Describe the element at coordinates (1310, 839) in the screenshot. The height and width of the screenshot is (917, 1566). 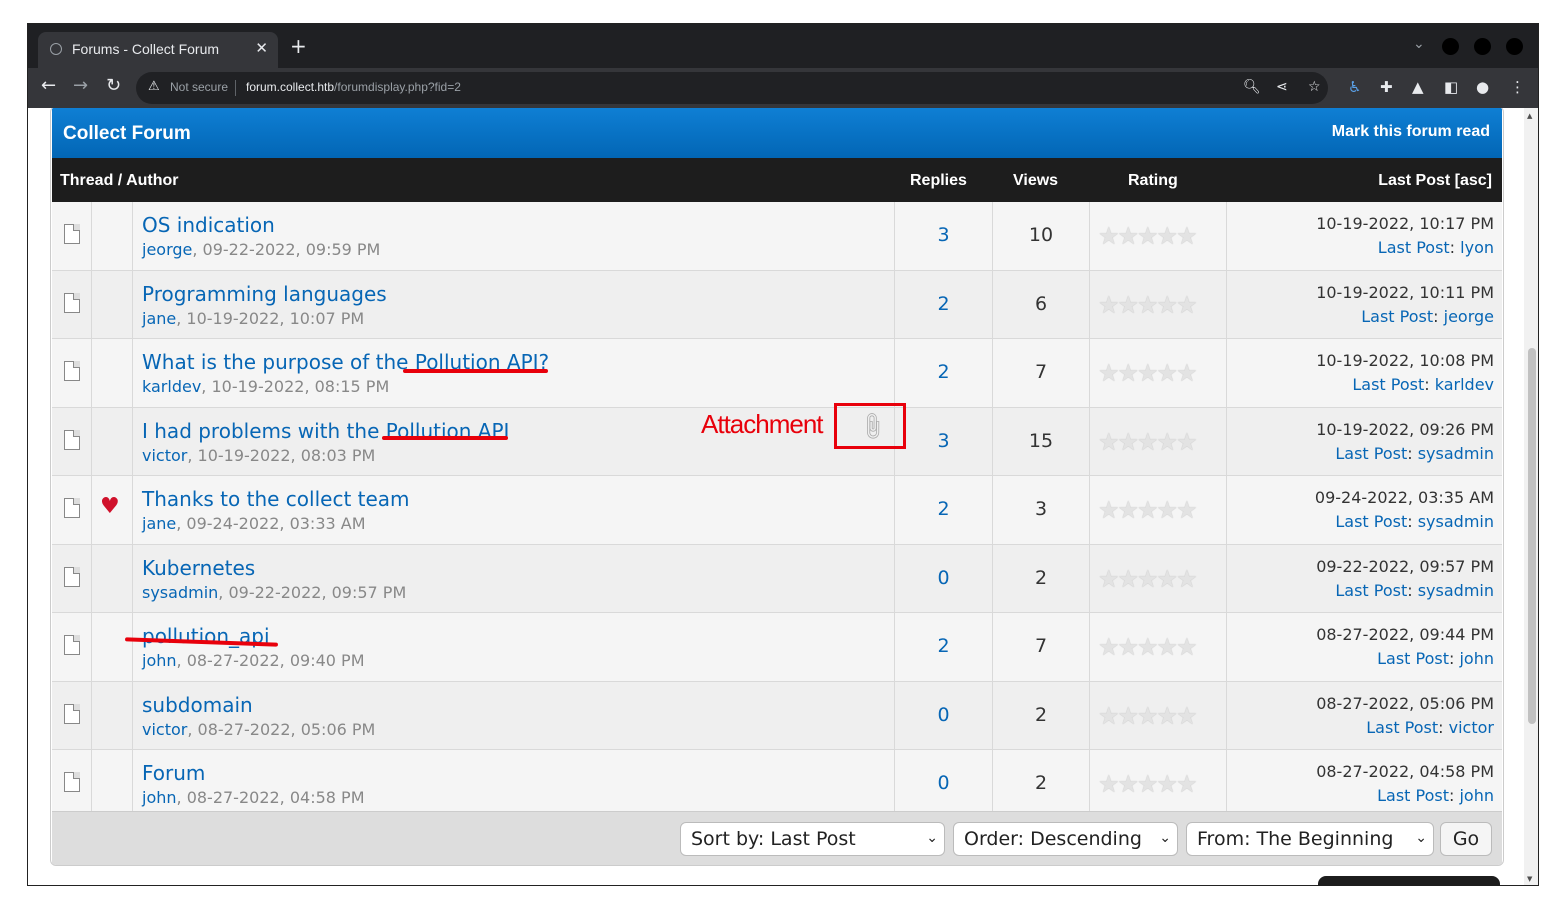
I see `from-select: From: The Beginning ⌄` at that location.